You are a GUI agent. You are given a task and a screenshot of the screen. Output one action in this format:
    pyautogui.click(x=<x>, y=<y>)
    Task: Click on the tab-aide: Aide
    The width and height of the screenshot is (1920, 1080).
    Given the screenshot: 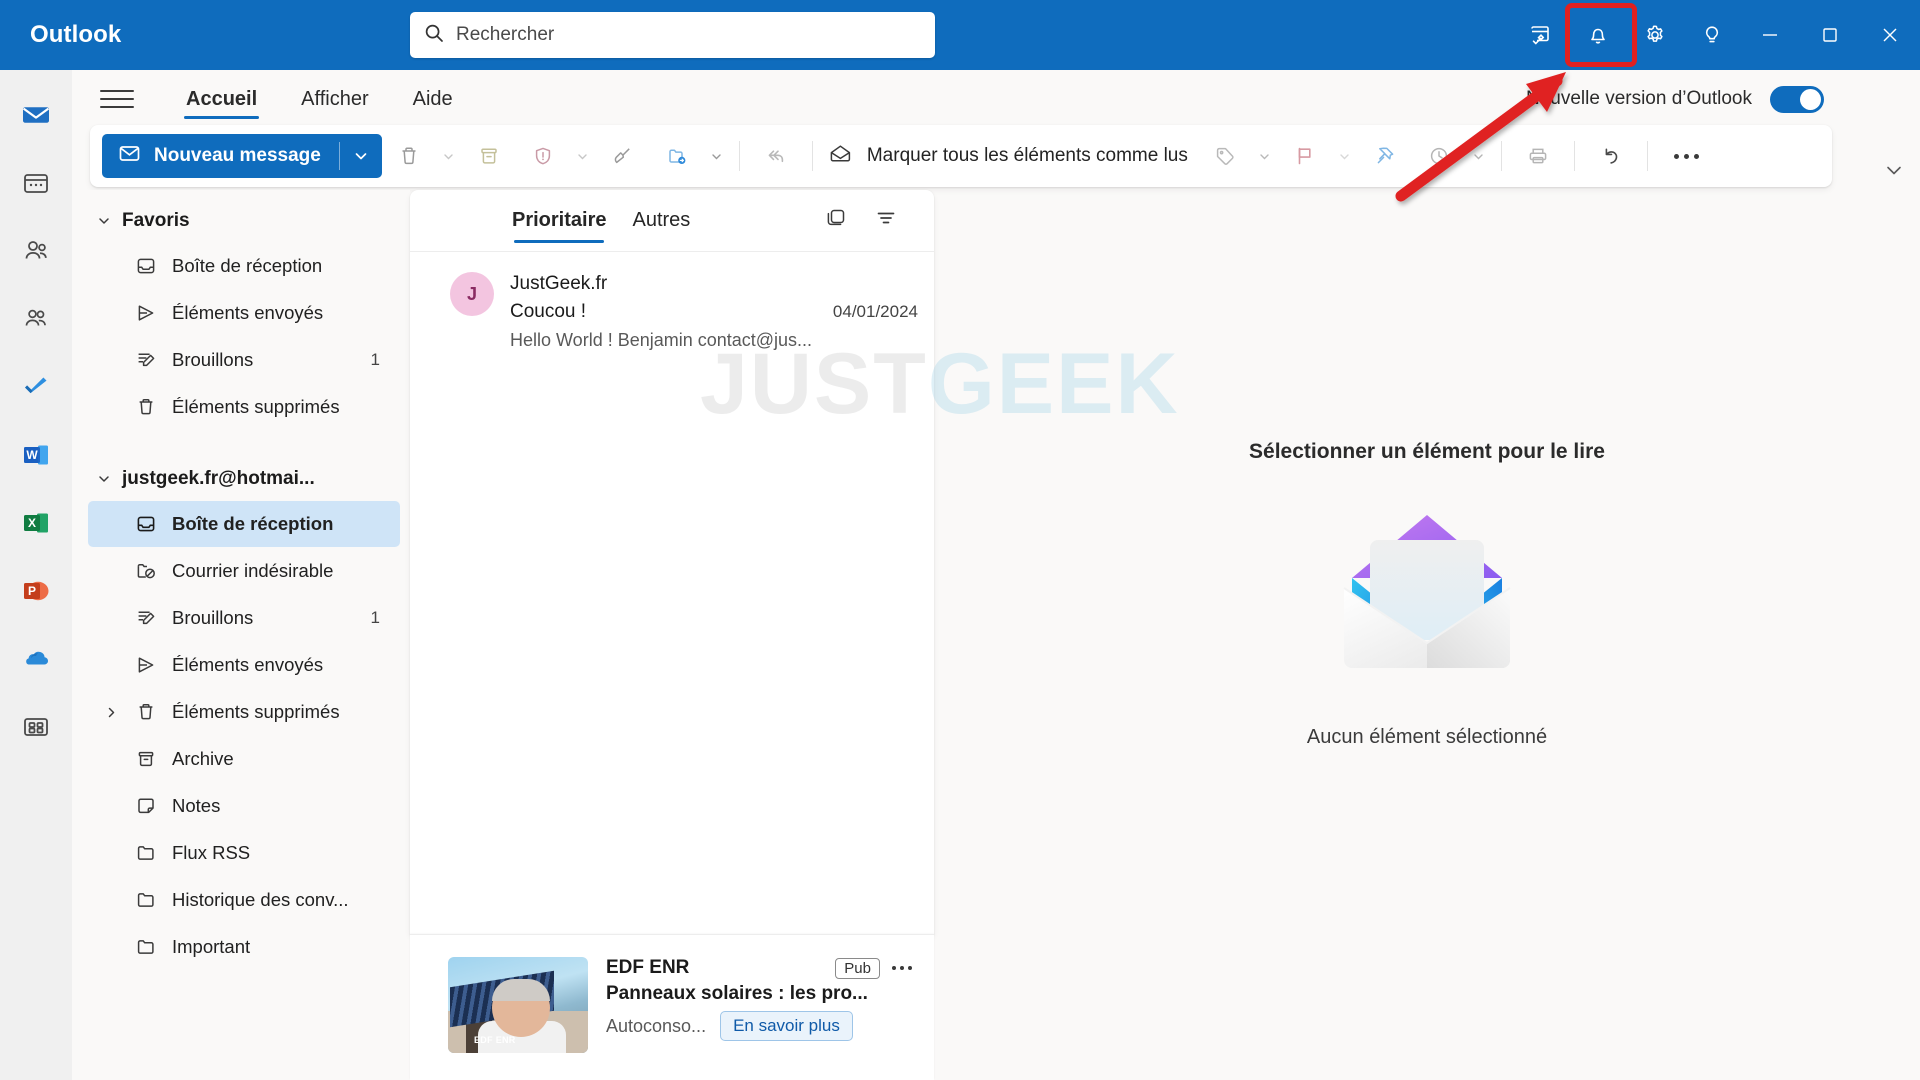 What is the action you would take?
    pyautogui.click(x=433, y=99)
    